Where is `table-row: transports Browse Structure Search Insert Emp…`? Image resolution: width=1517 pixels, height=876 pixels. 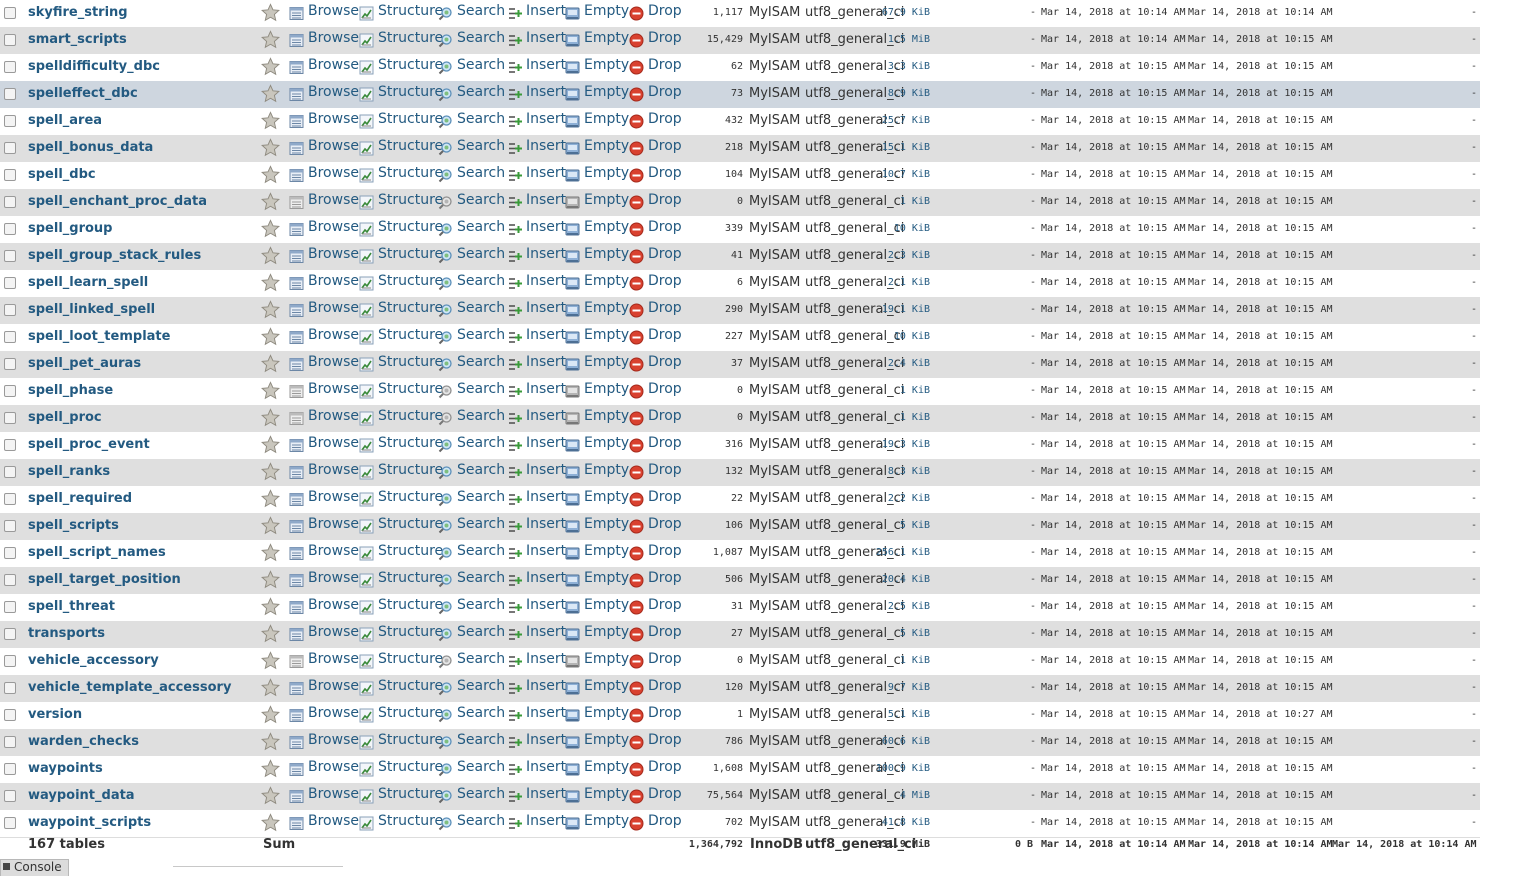 table-row: transports Browse Structure Search Insert Emp… is located at coordinates (740, 634).